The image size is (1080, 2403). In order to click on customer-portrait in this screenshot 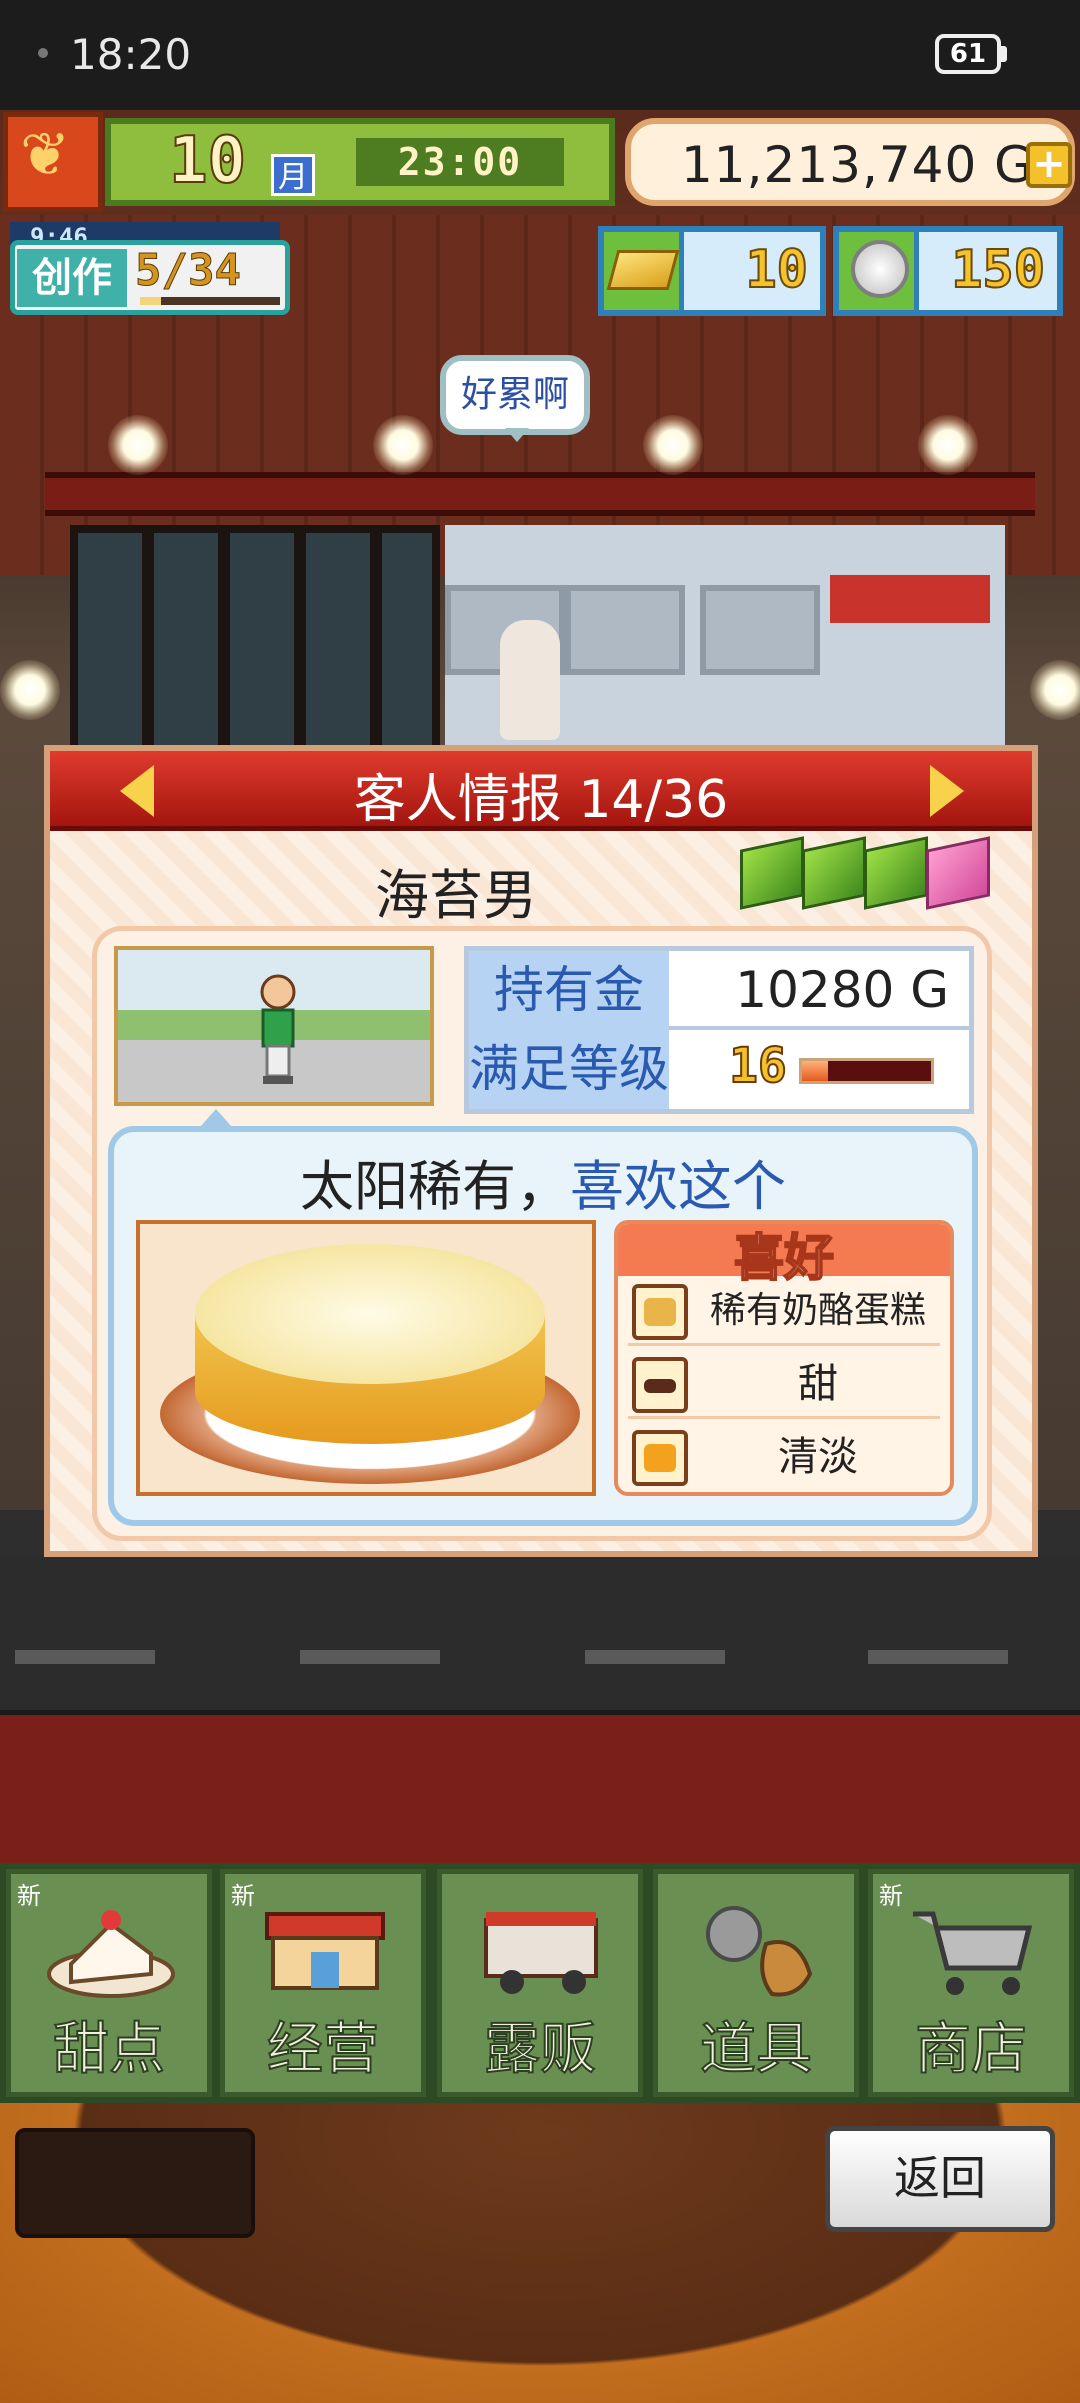, I will do `click(274, 1026)`.